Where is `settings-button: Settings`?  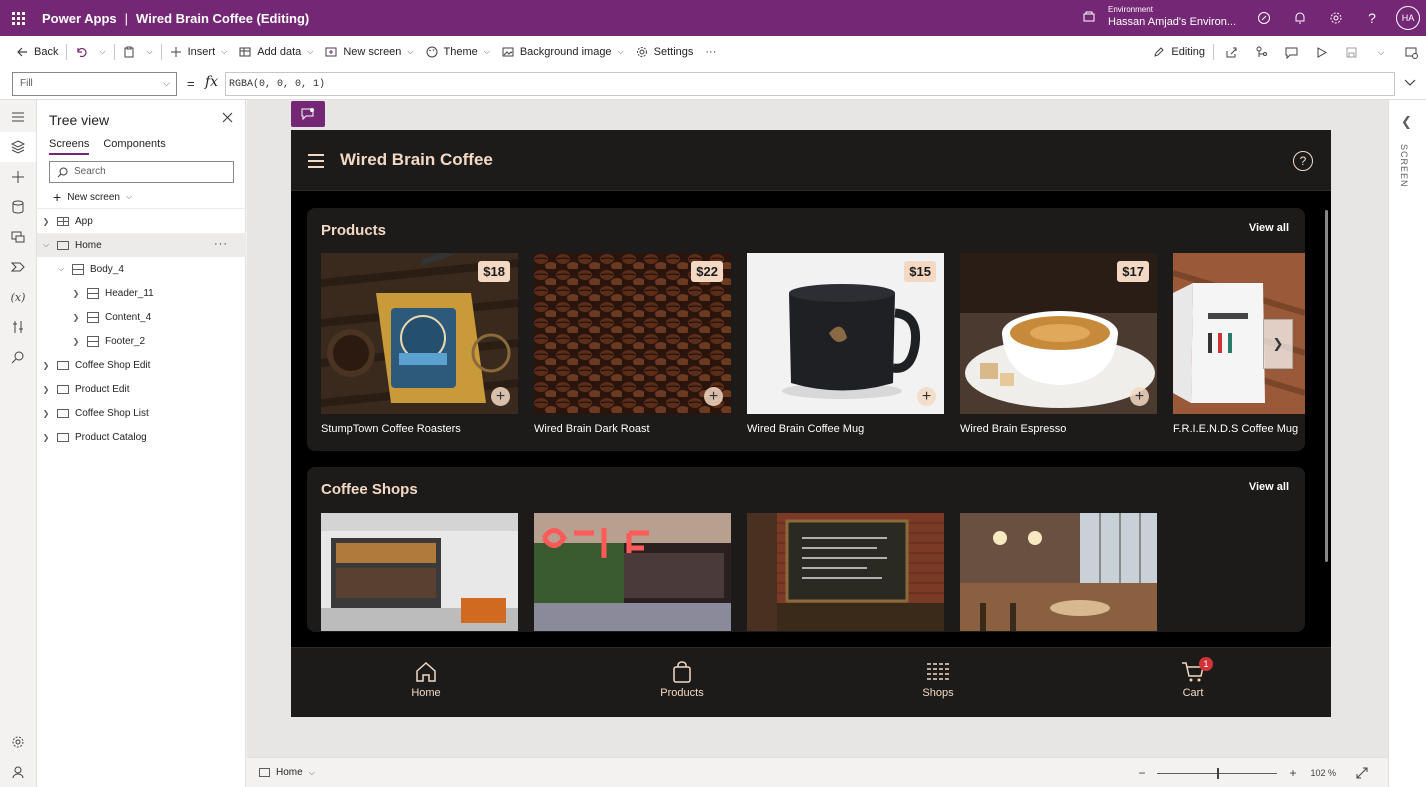 settings-button: Settings is located at coordinates (665, 52).